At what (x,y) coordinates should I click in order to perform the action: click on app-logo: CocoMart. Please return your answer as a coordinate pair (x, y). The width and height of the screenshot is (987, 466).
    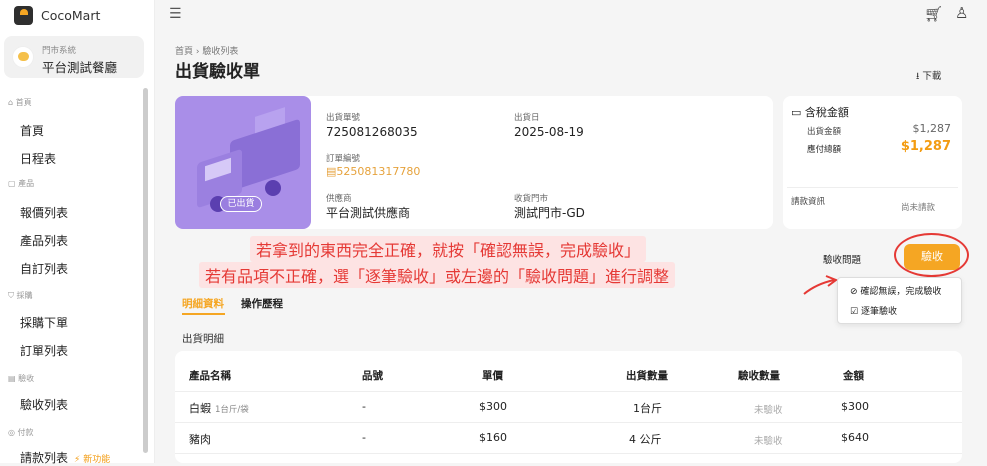
    Looking at the image, I should click on (57, 15).